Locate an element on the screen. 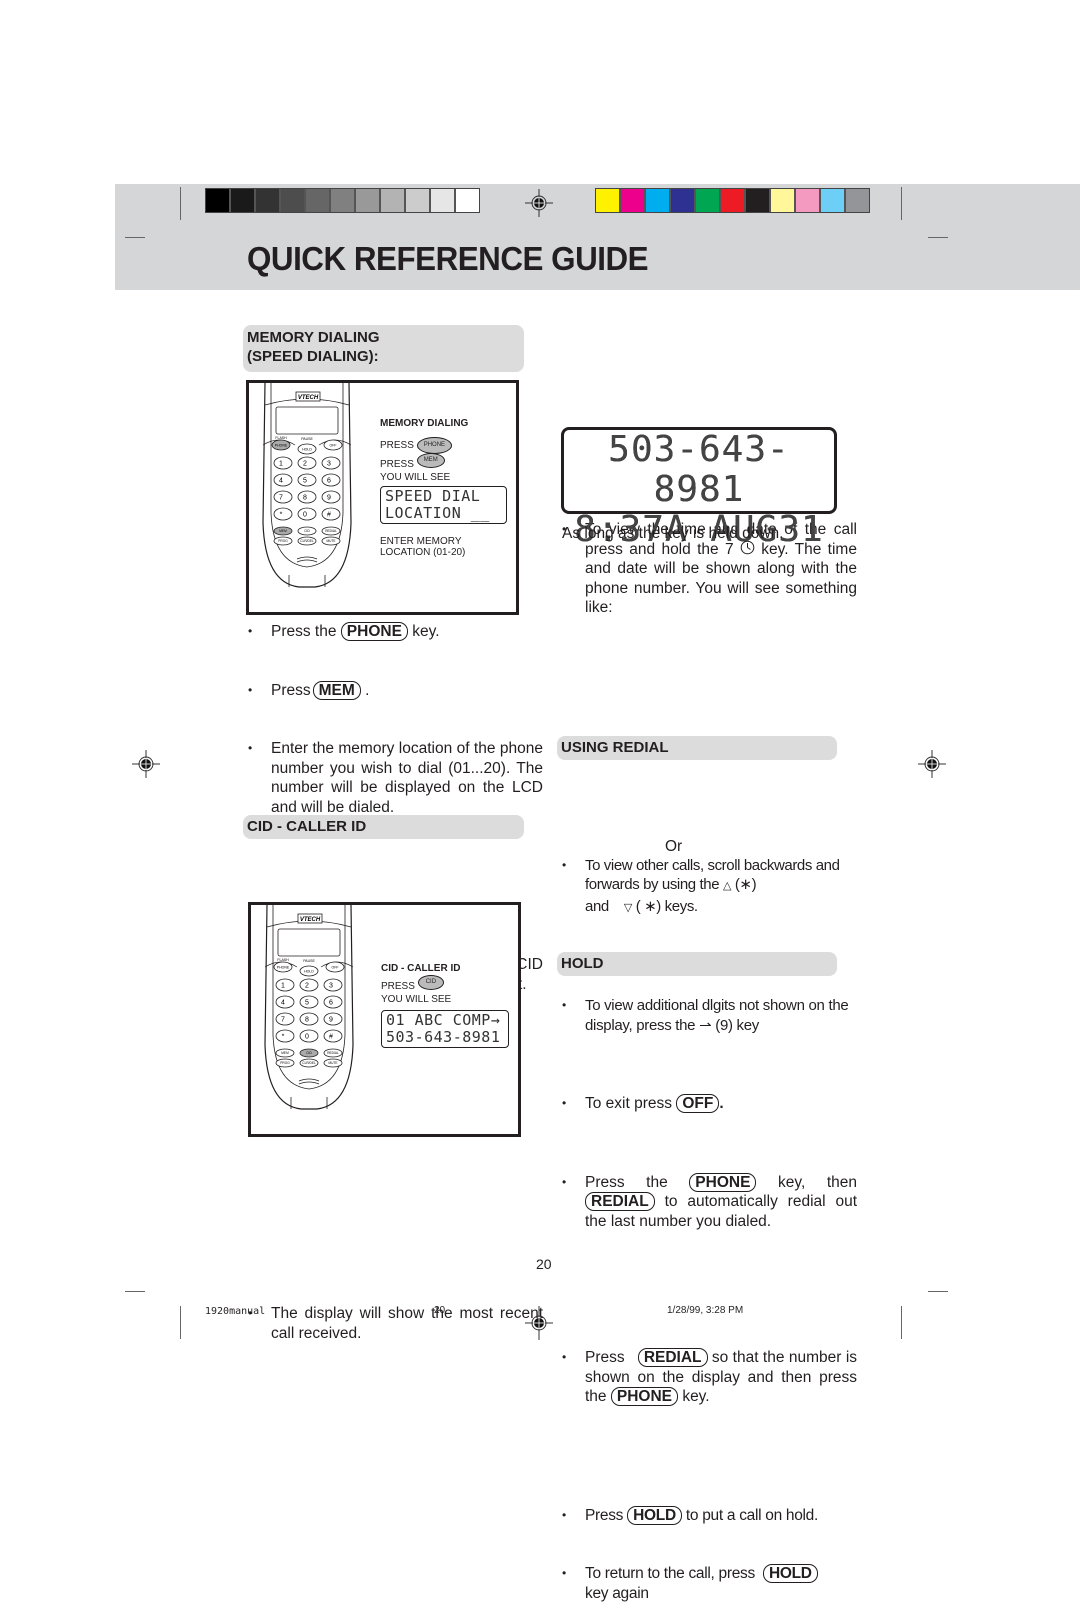 The height and width of the screenshot is (1603, 1080). redial-key-label: REDIAL is located at coordinates (672, 1357).